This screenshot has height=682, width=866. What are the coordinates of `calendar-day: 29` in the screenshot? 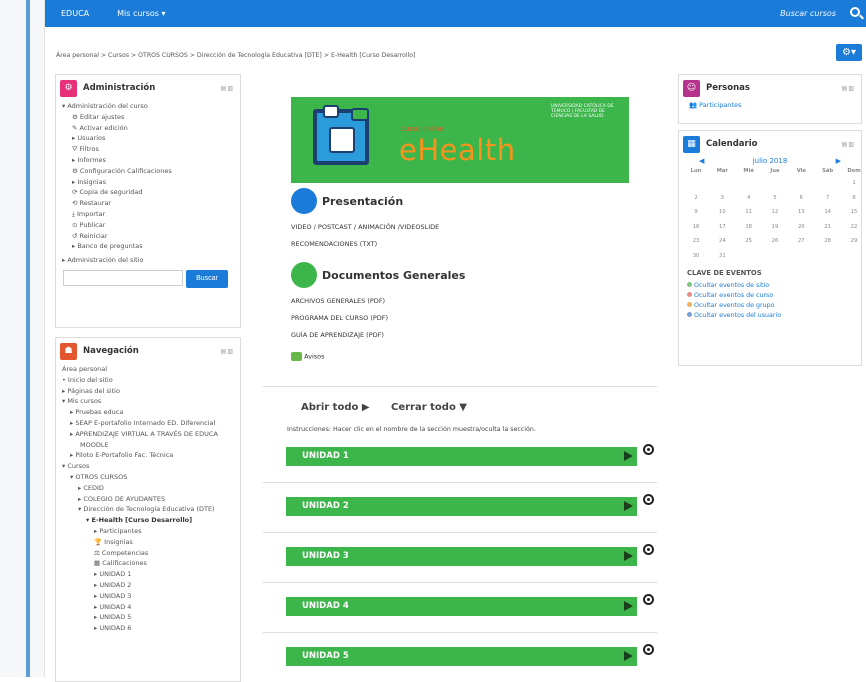 It's located at (854, 241).